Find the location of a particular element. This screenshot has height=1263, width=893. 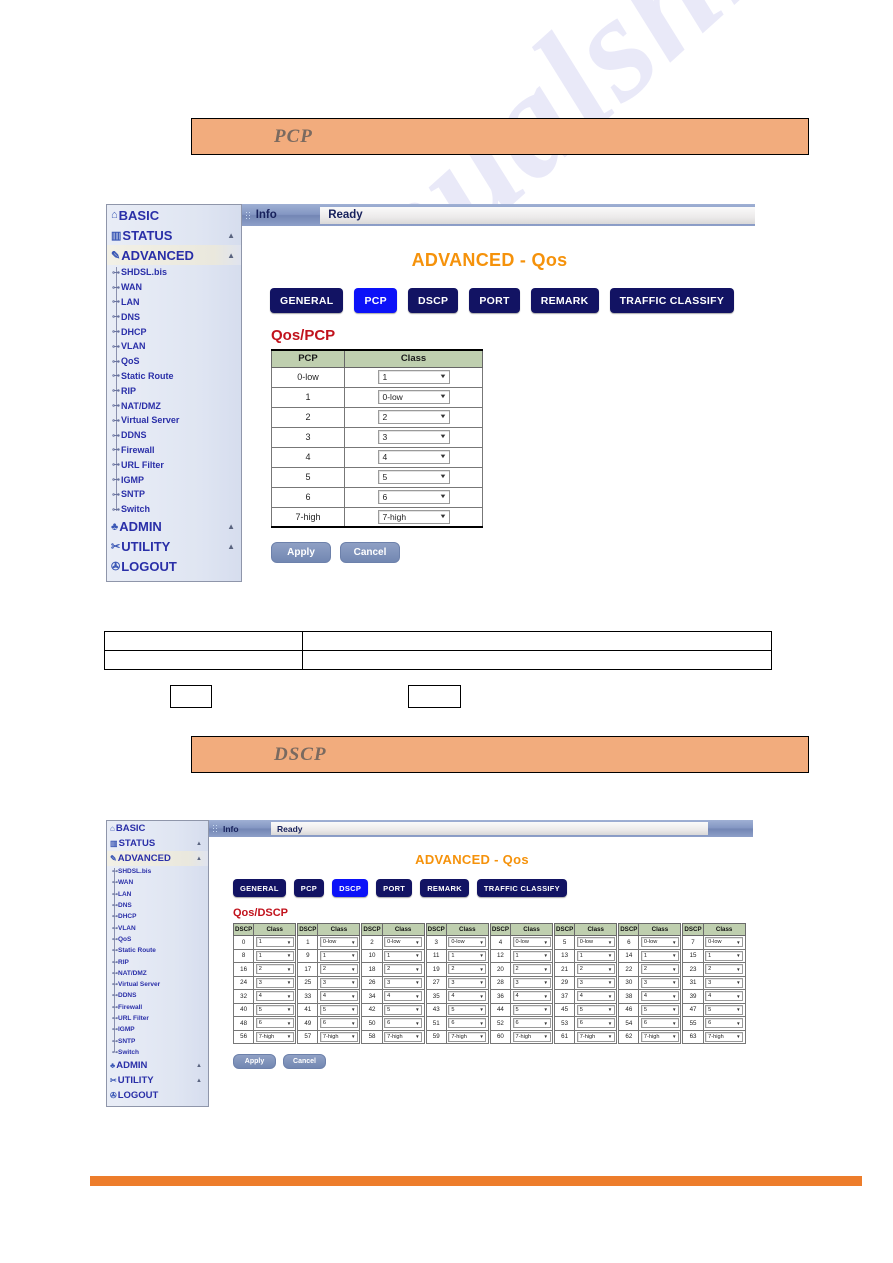

sidebar-item-basic: ⌂ BASIC is located at coordinates (174, 215).